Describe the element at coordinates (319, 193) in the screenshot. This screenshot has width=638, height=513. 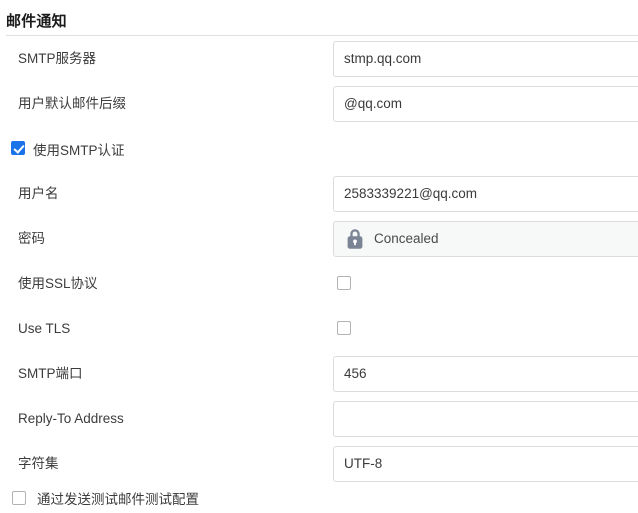
I see `form-row-username: 用户名 2583339221@qq.com` at that location.